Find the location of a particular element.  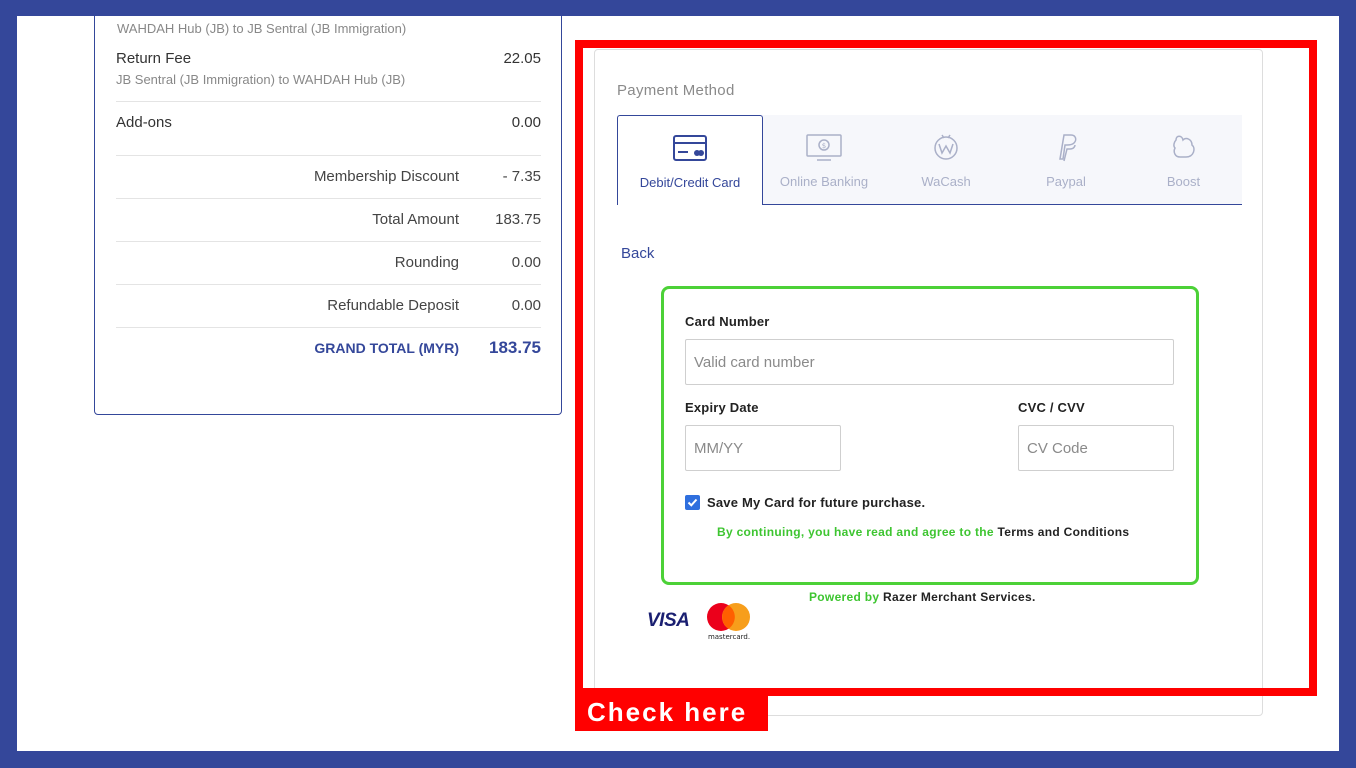

total-amount-row: Total Amount 183.75 is located at coordinates (328, 220).